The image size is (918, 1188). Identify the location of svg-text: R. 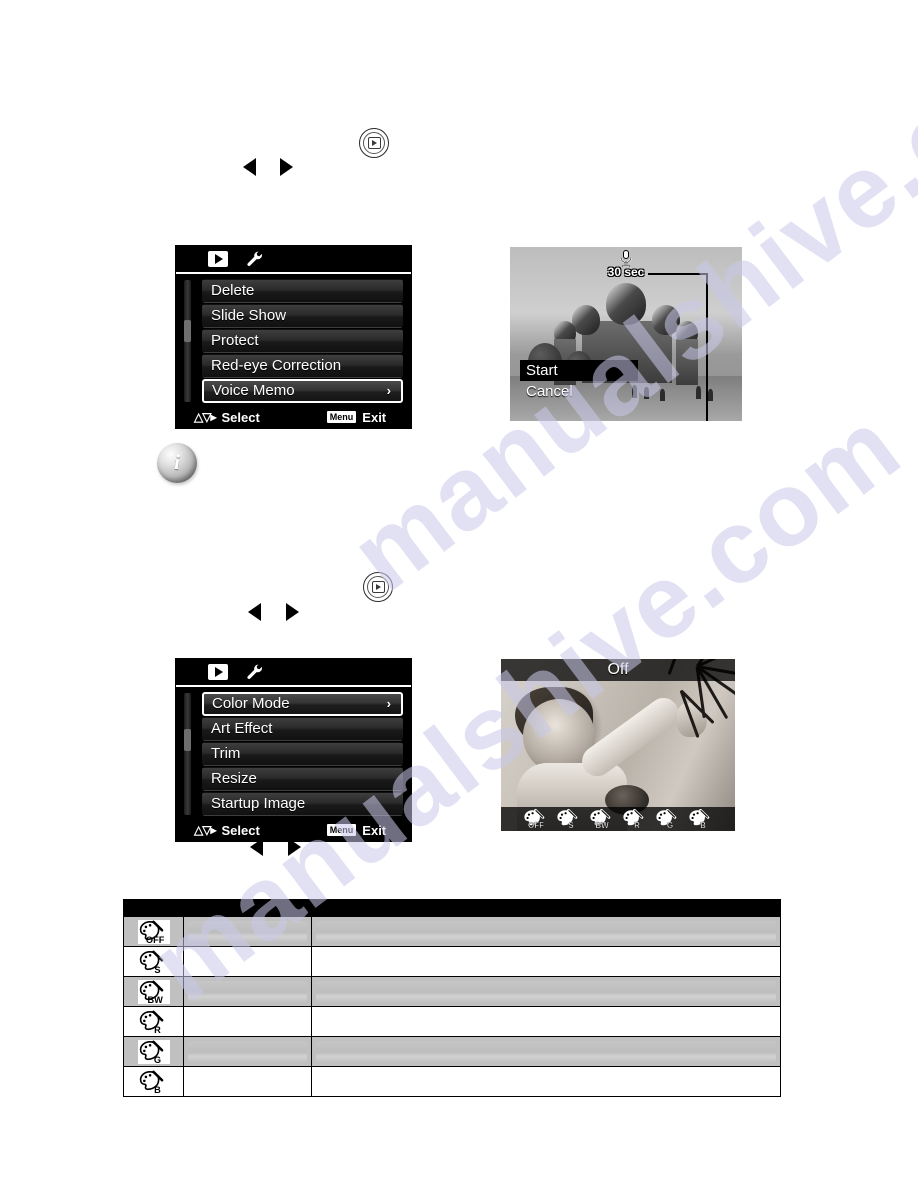
(157, 1028).